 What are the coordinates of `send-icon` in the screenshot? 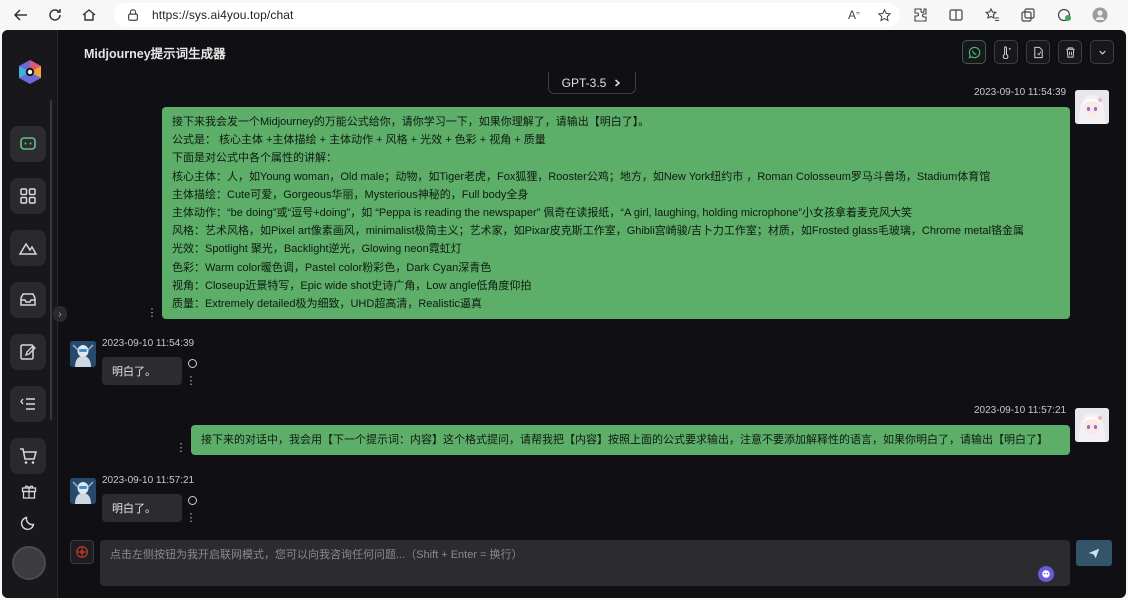 It's located at (1094, 553).